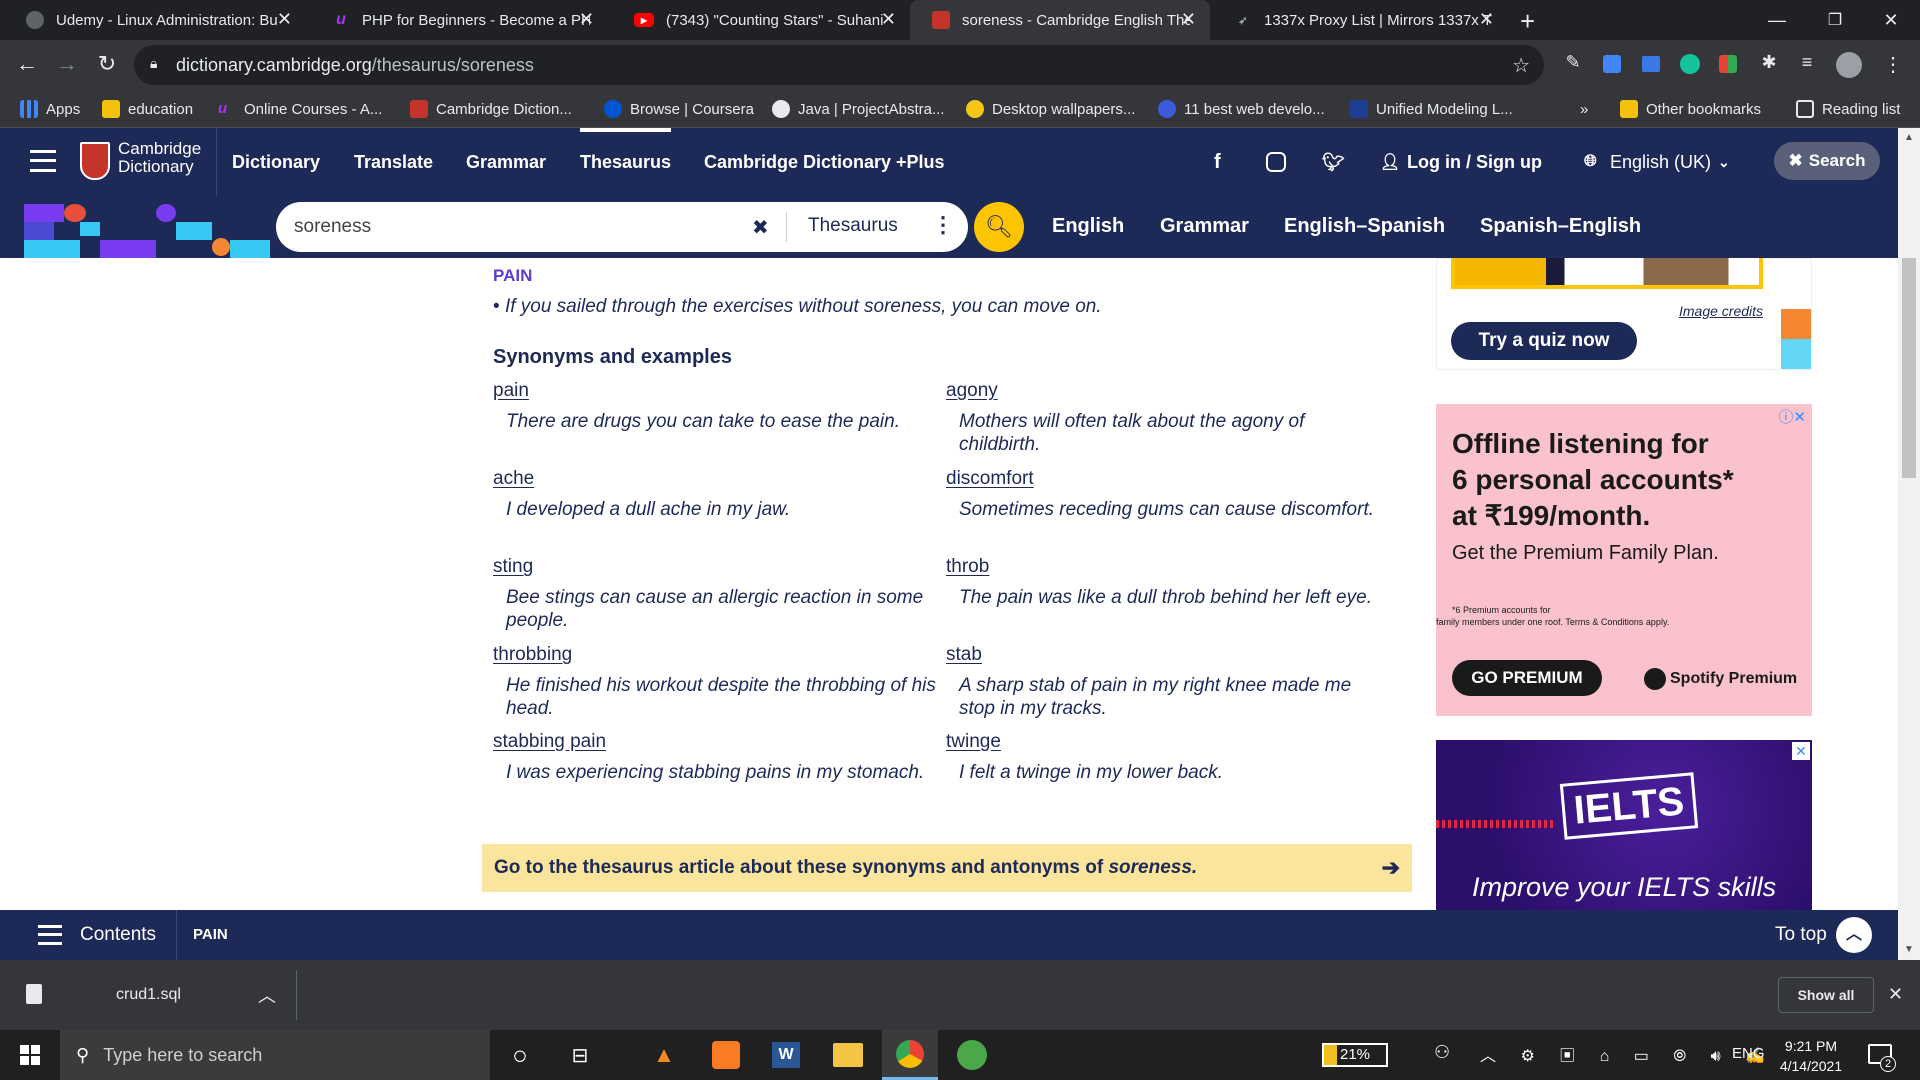 This screenshot has width=1920, height=1080. I want to click on language-selector: English (UK), so click(1660, 162).